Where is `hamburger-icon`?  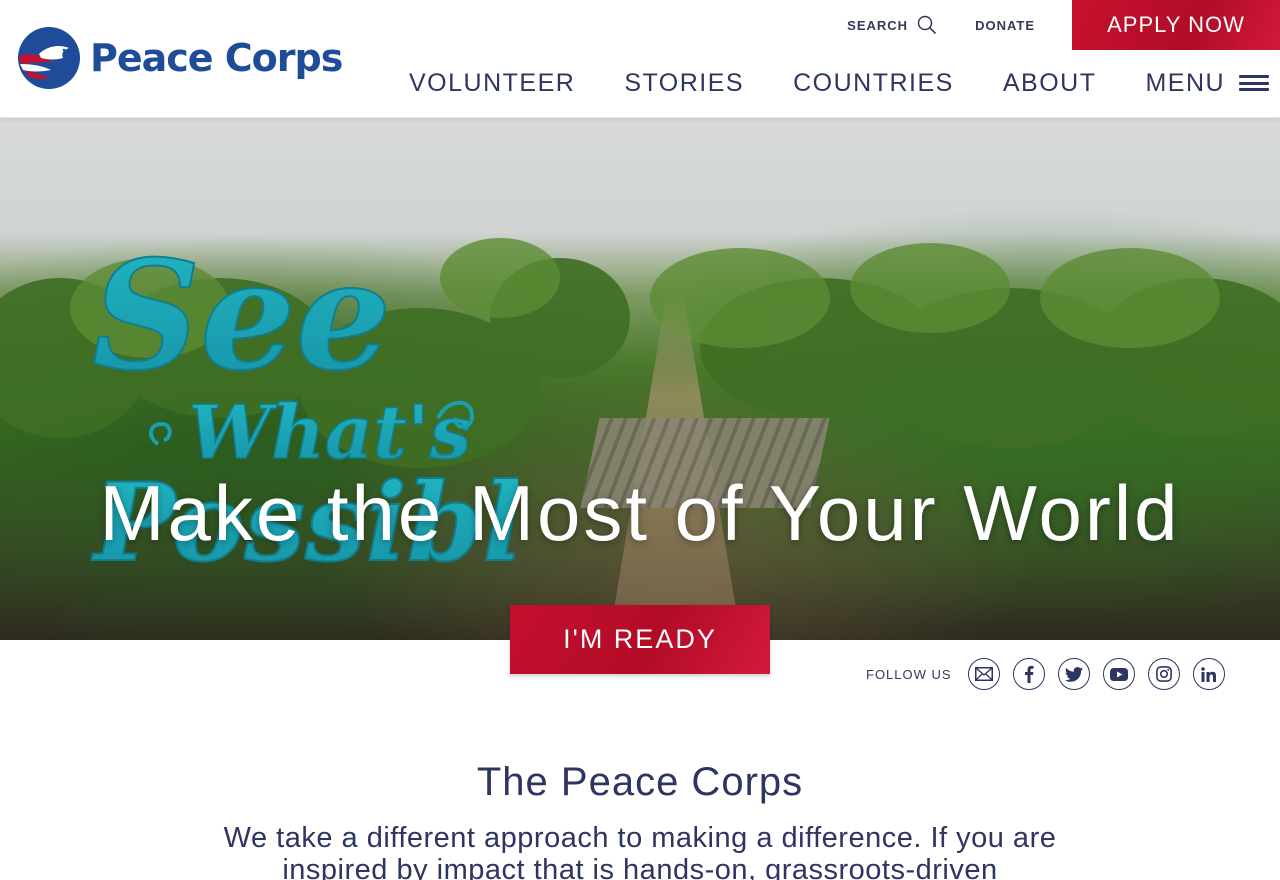 hamburger-icon is located at coordinates (1254, 83).